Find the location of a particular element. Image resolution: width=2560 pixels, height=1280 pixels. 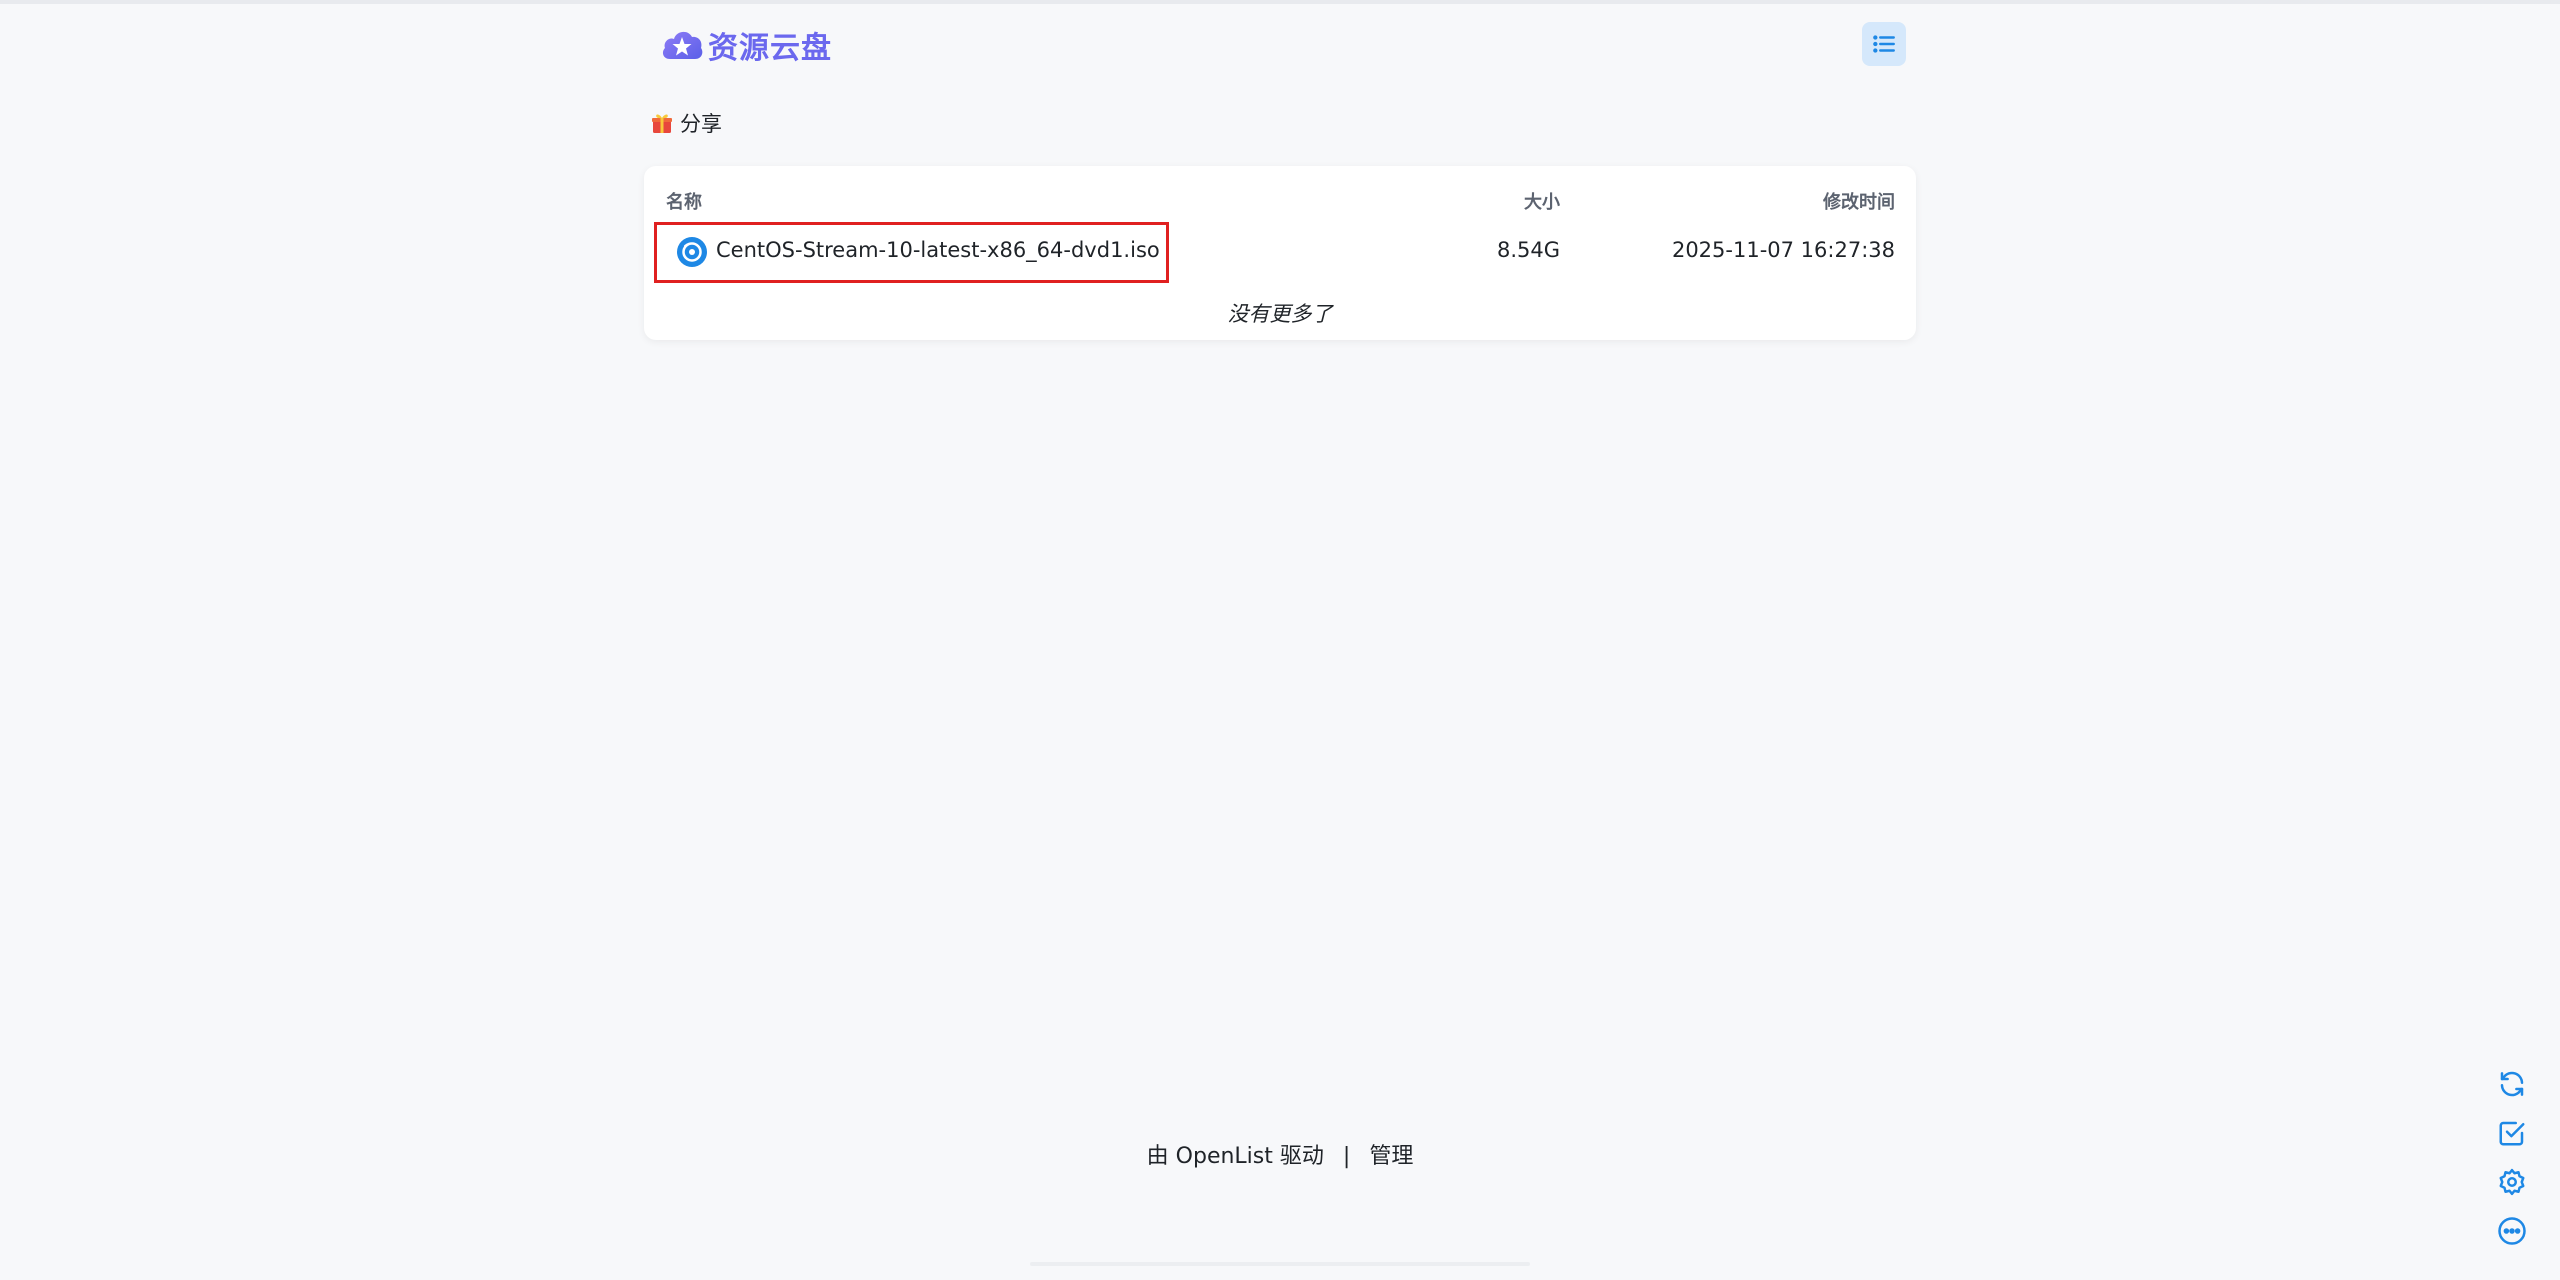

refresh-button is located at coordinates (2512, 1084).